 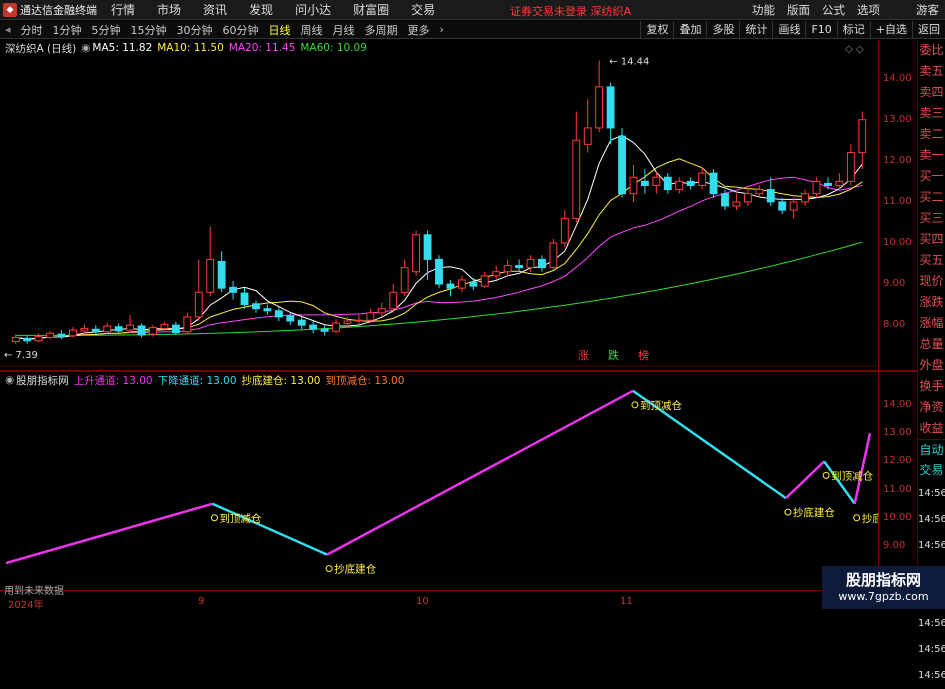 What do you see at coordinates (106, 30) in the screenshot?
I see `tab-5min: 5分钟` at bounding box center [106, 30].